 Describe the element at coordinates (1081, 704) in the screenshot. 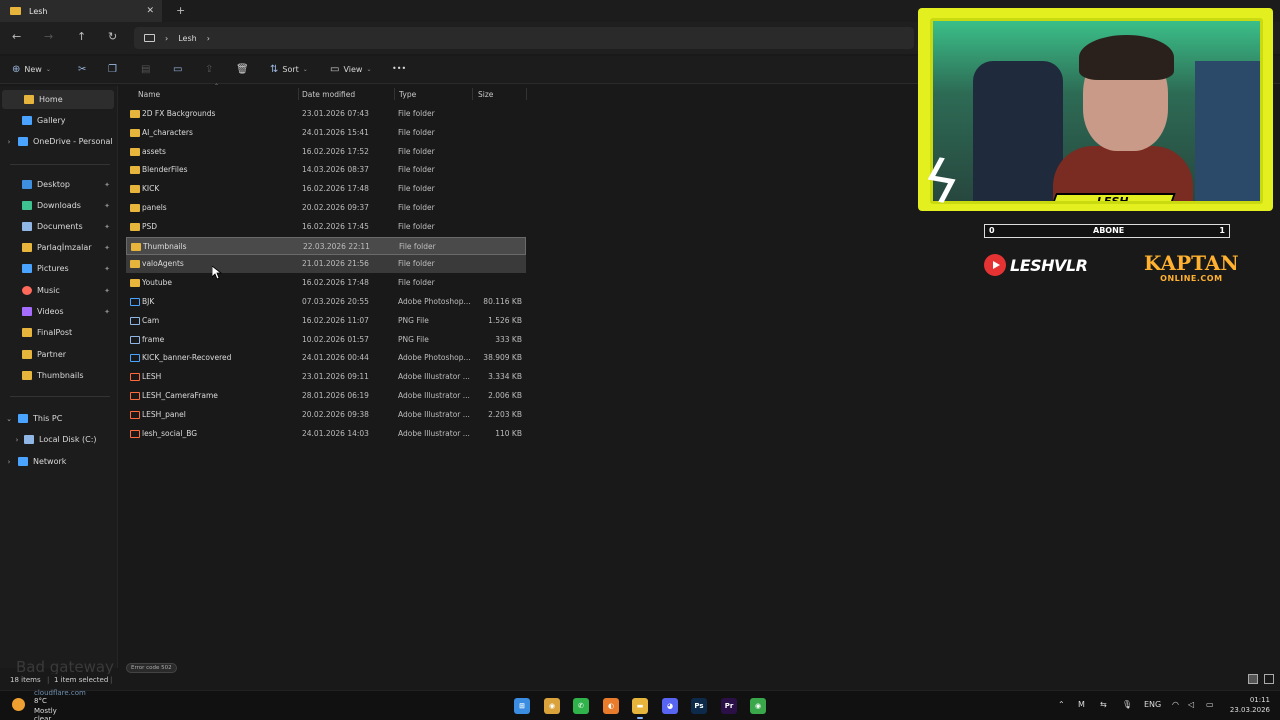

I see `gmail-icon: M` at that location.